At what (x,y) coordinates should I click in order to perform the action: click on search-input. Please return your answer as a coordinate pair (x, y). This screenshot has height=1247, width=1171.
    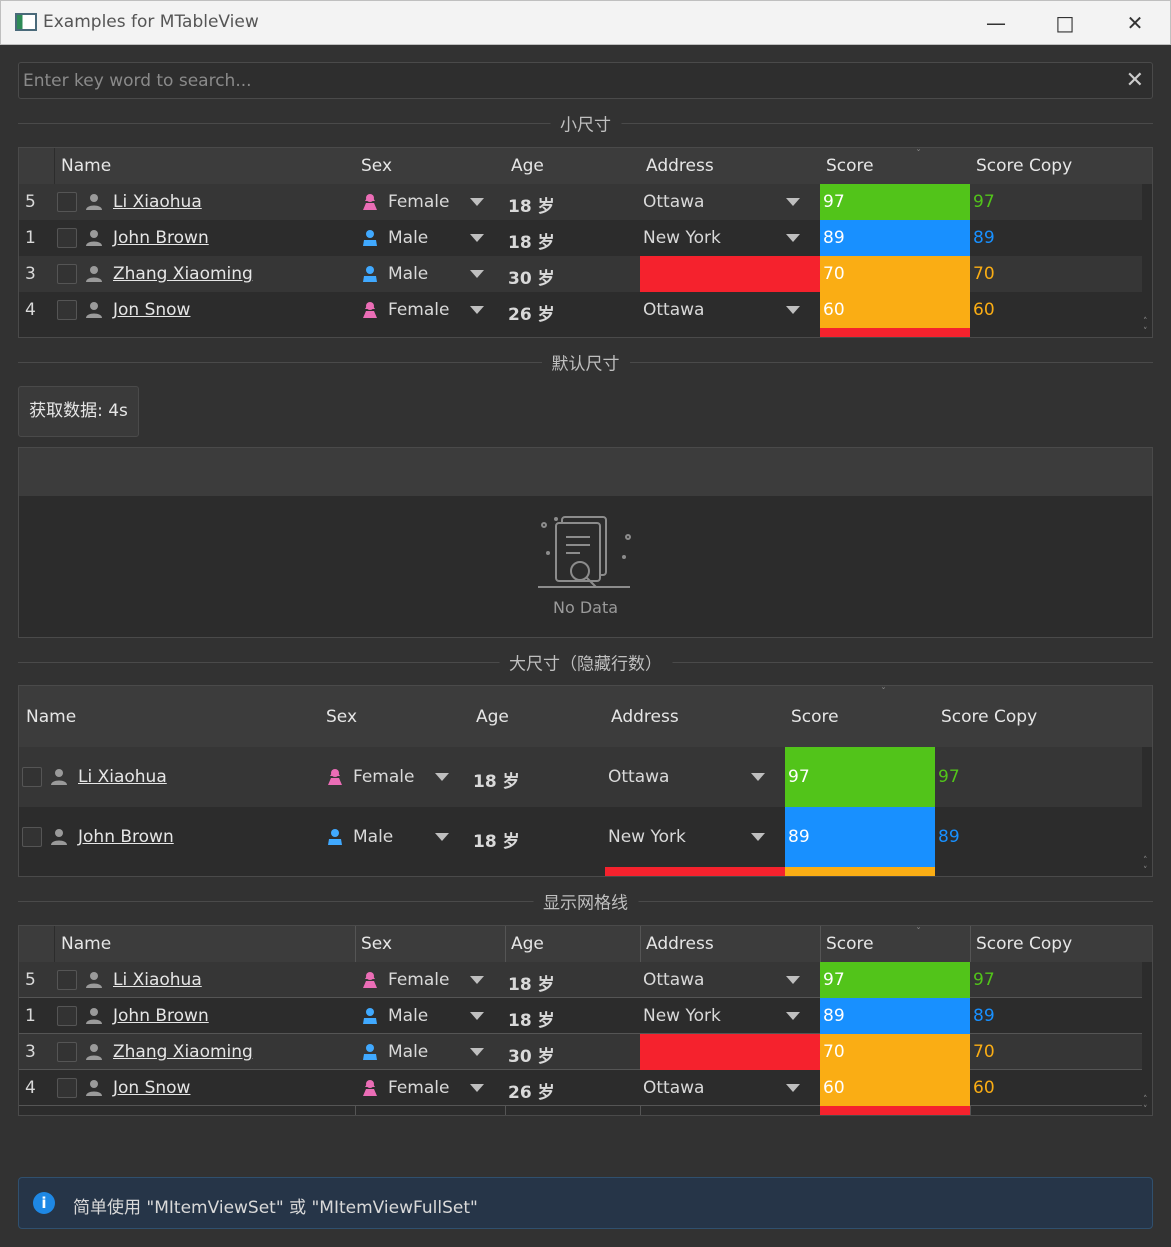
    Looking at the image, I should click on (568, 81).